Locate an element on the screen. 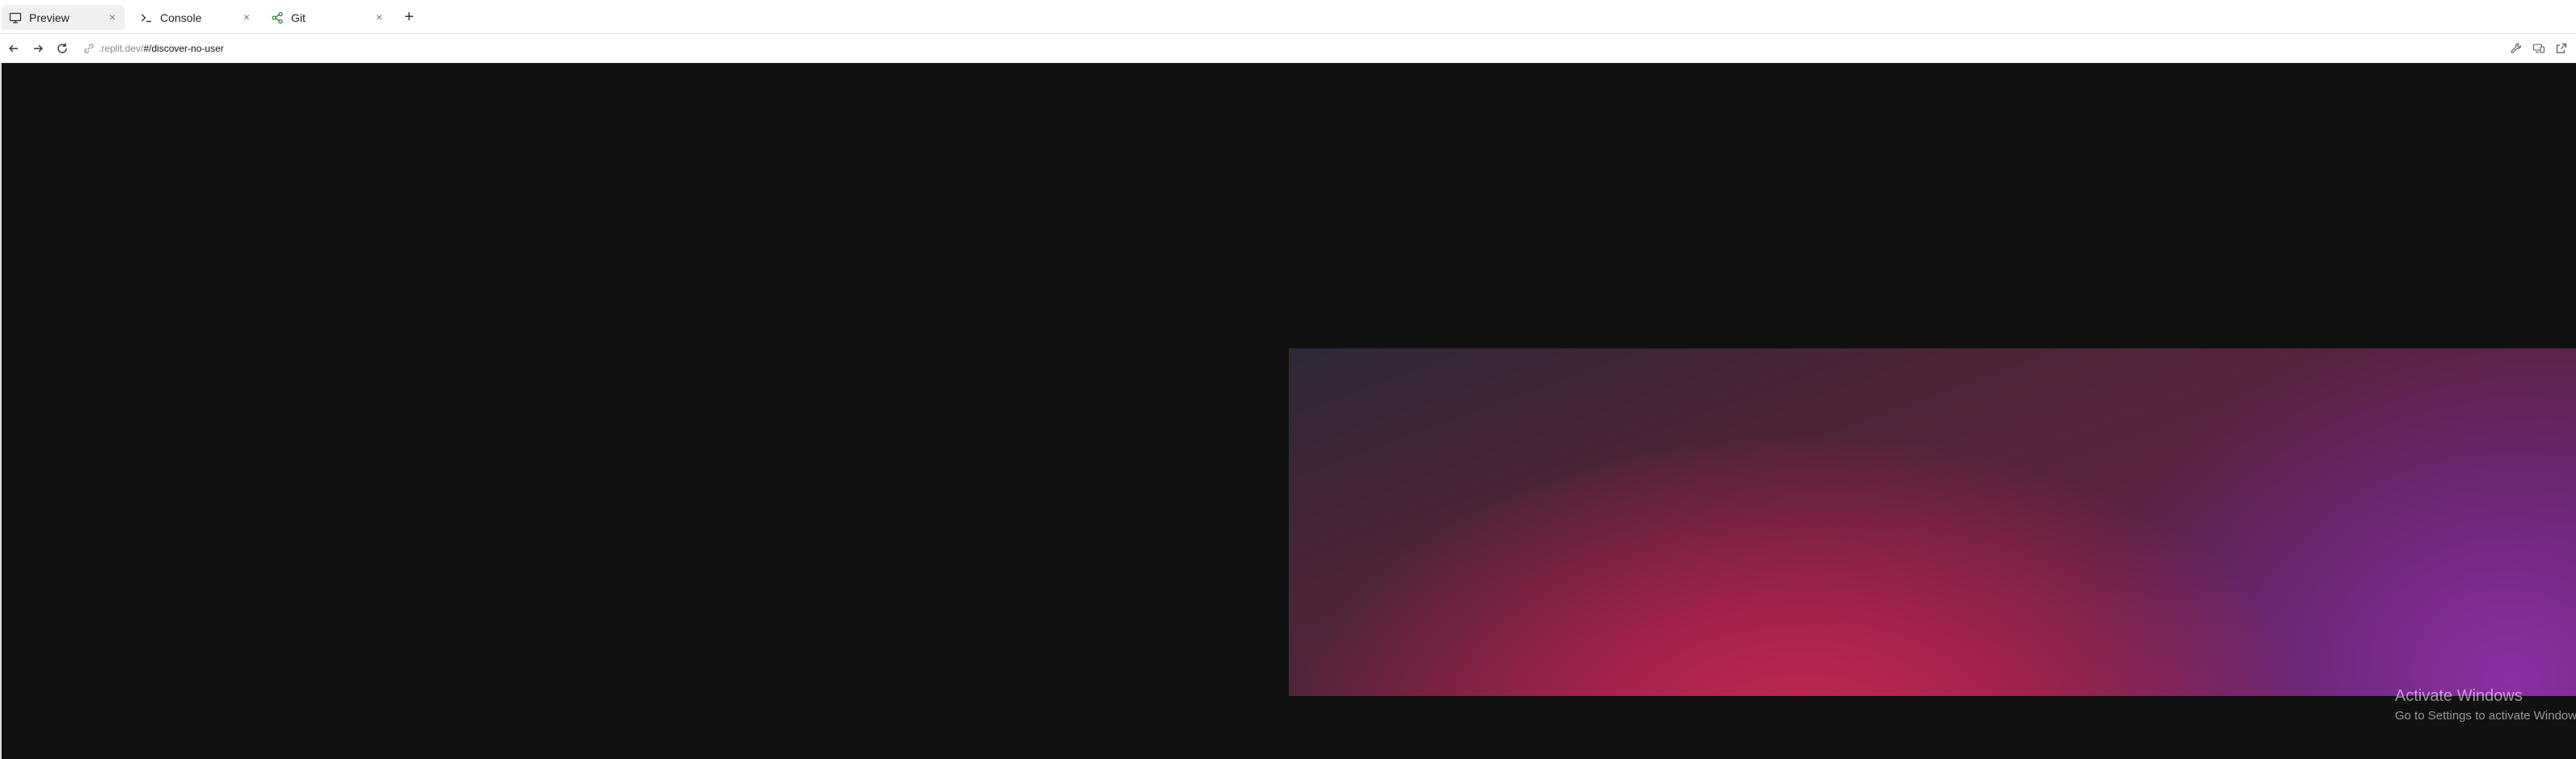  git-branch-icon is located at coordinates (277, 18).